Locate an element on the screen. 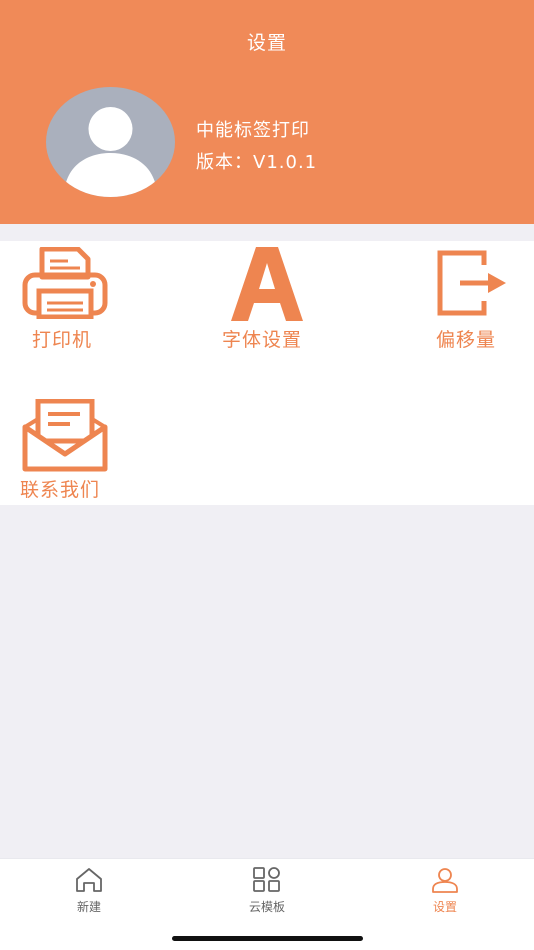  tab-settings: 设置 is located at coordinates (445, 891).